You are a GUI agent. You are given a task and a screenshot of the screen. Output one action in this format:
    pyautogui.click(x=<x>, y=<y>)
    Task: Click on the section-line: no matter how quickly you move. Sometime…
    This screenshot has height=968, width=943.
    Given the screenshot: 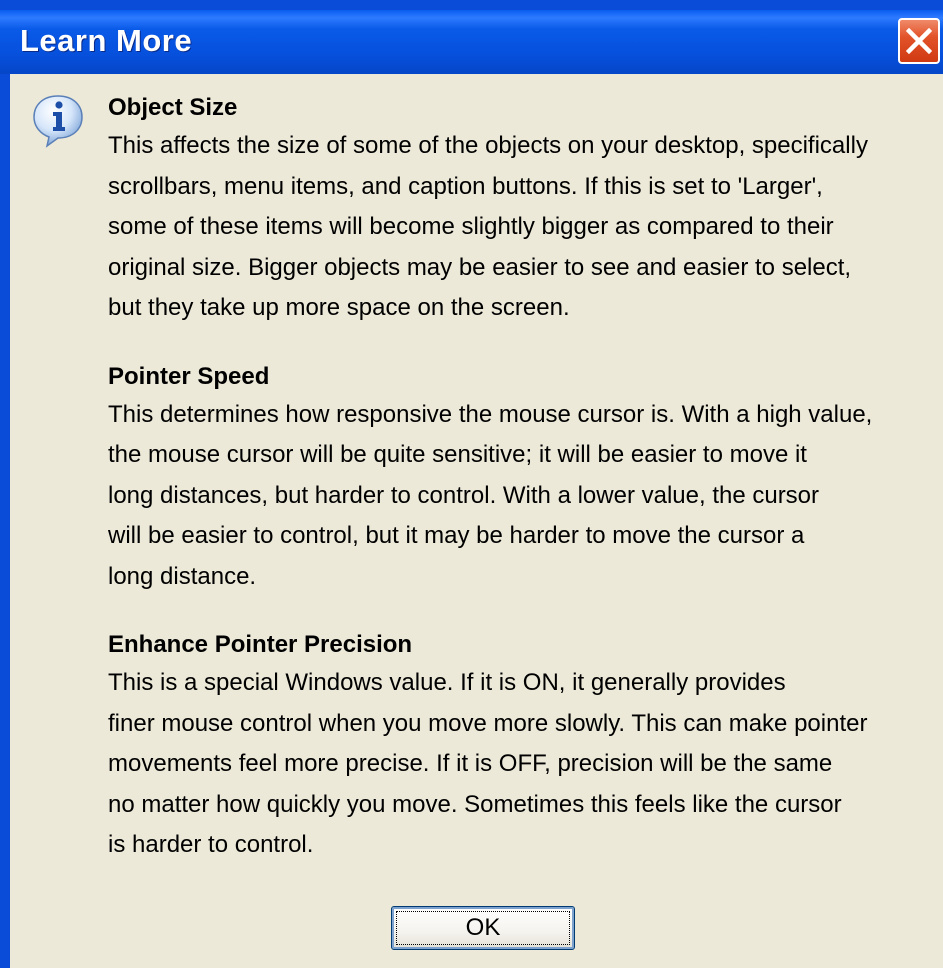 What is the action you would take?
    pyautogui.click(x=475, y=804)
    